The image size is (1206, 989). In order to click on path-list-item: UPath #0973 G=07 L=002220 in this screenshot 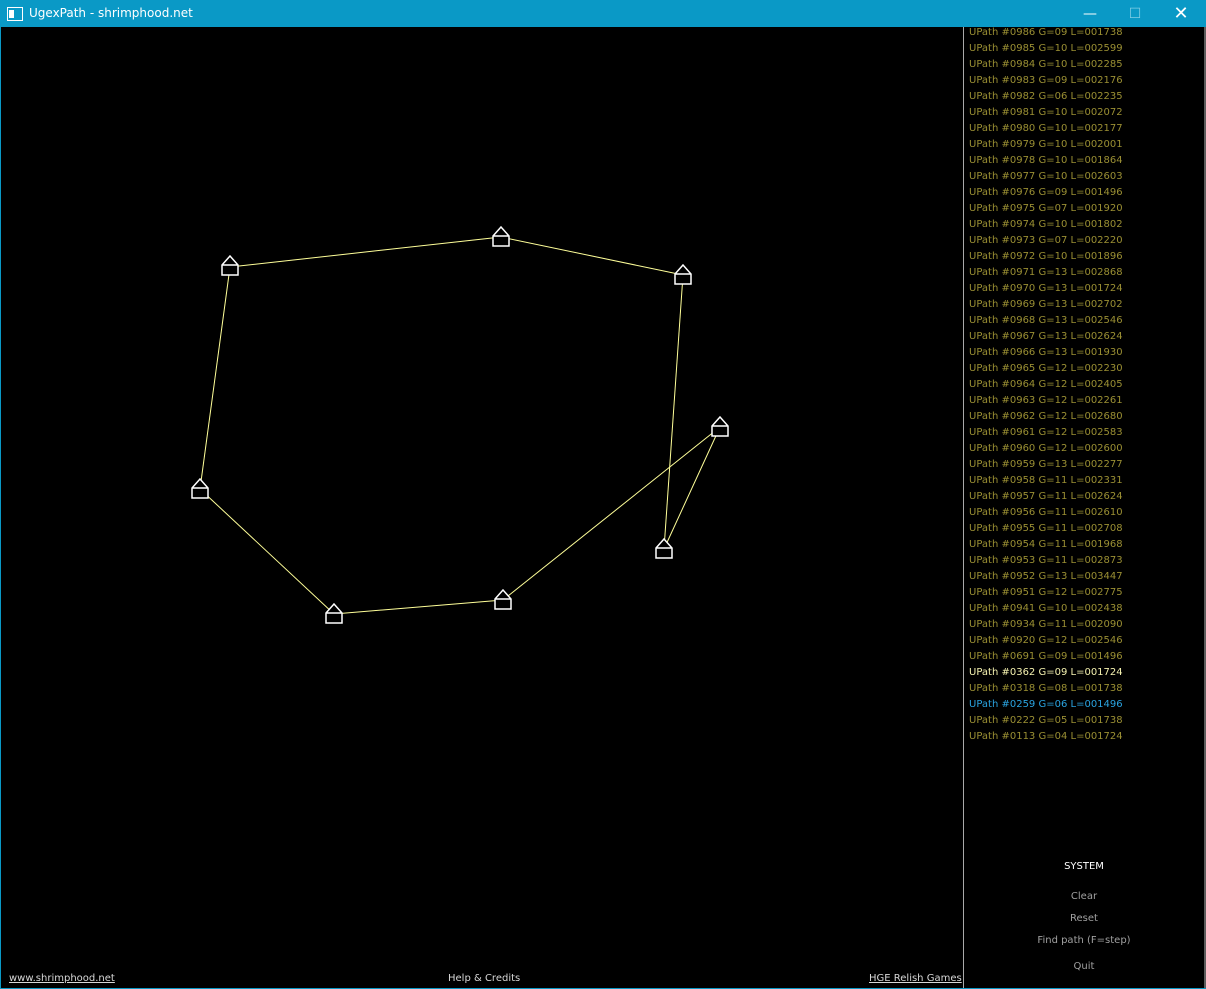, I will do `click(1046, 240)`.